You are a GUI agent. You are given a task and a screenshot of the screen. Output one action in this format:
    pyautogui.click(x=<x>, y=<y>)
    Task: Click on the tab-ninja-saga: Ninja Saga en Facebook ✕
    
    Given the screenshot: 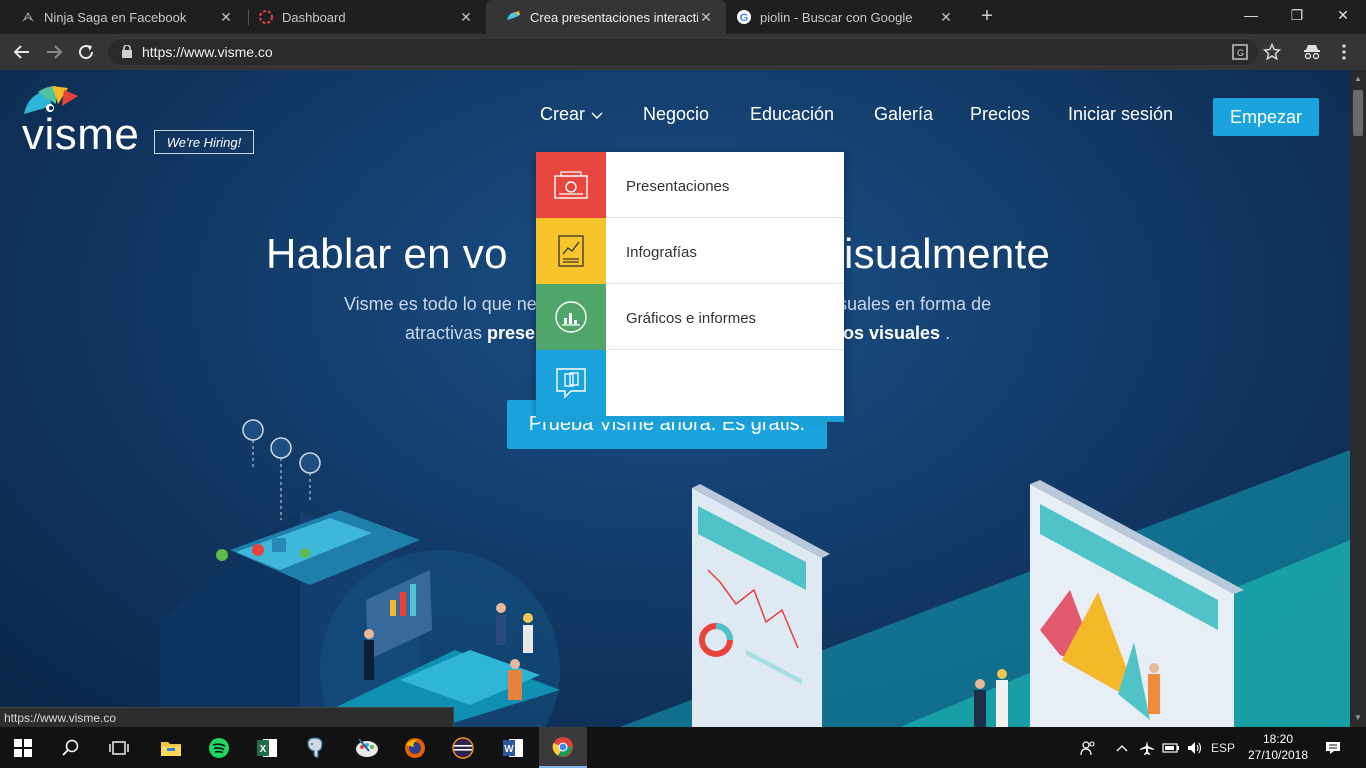 What is the action you would take?
    pyautogui.click(x=123, y=17)
    